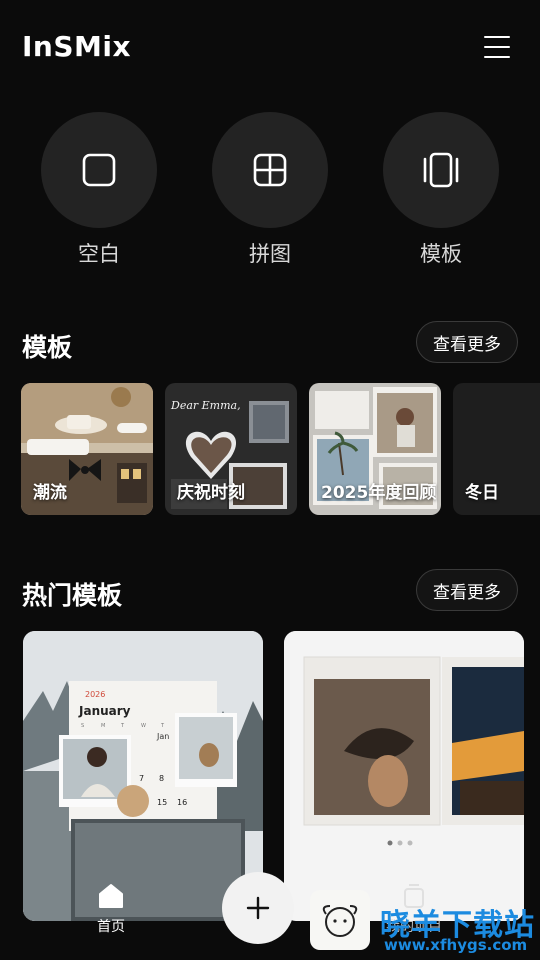  What do you see at coordinates (111, 896) in the screenshot?
I see `home-icon` at bounding box center [111, 896].